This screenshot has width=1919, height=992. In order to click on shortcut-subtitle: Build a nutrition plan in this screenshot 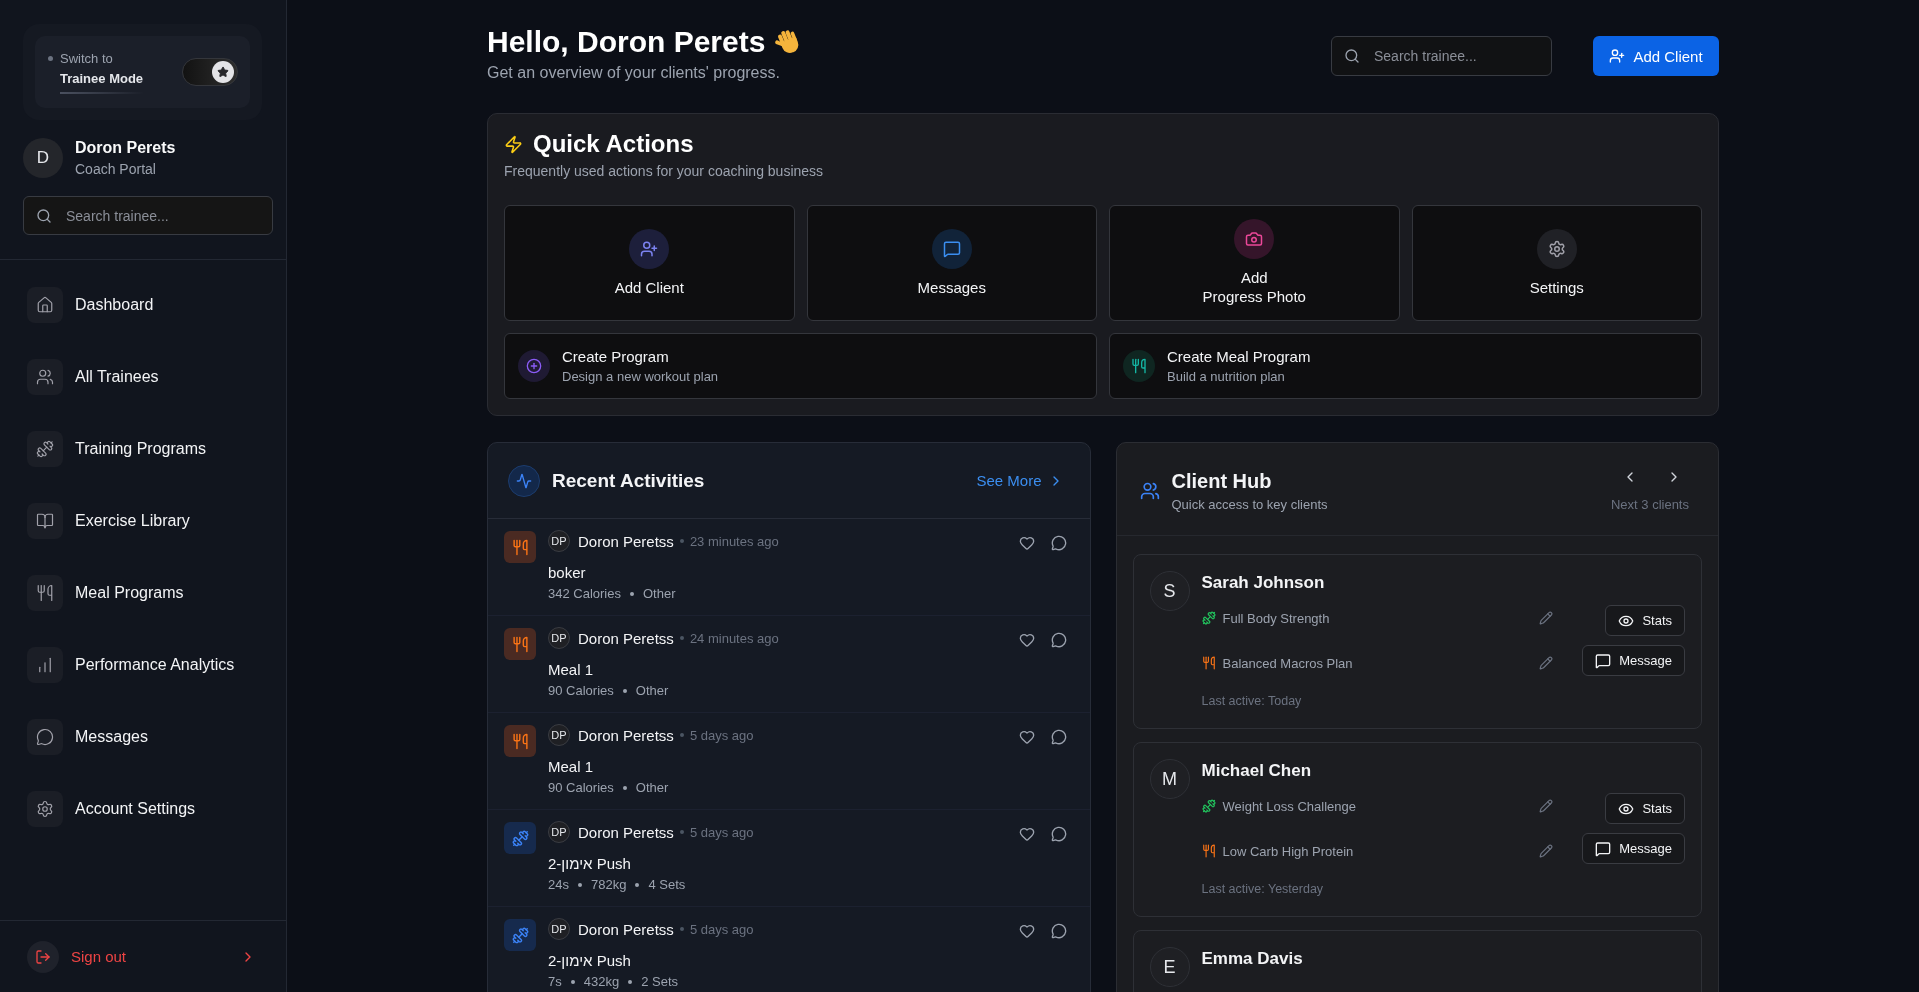, I will do `click(1226, 376)`.